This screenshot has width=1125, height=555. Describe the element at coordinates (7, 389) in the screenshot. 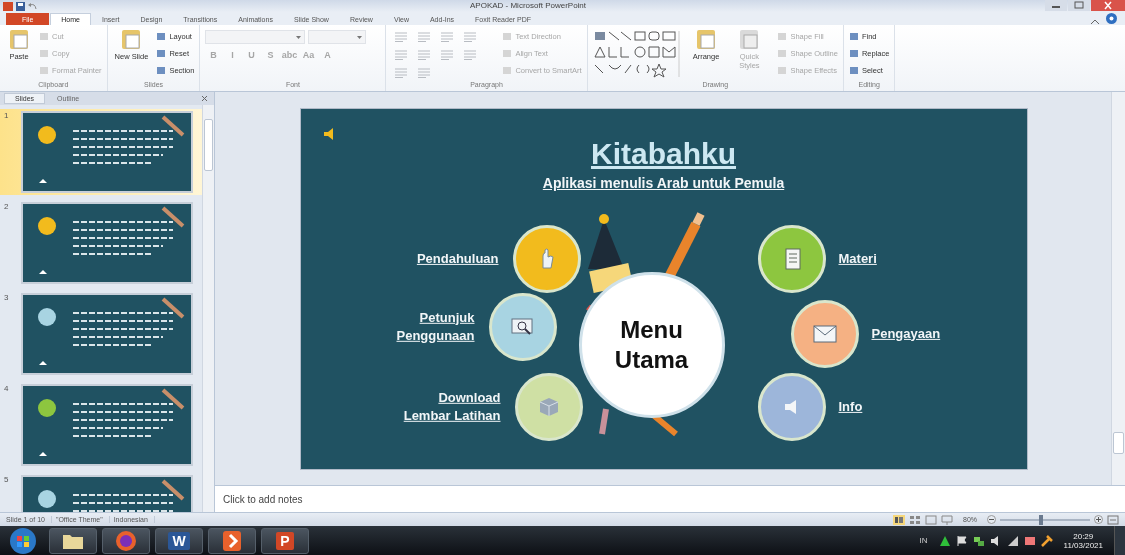

I see `slide-number: 4` at that location.